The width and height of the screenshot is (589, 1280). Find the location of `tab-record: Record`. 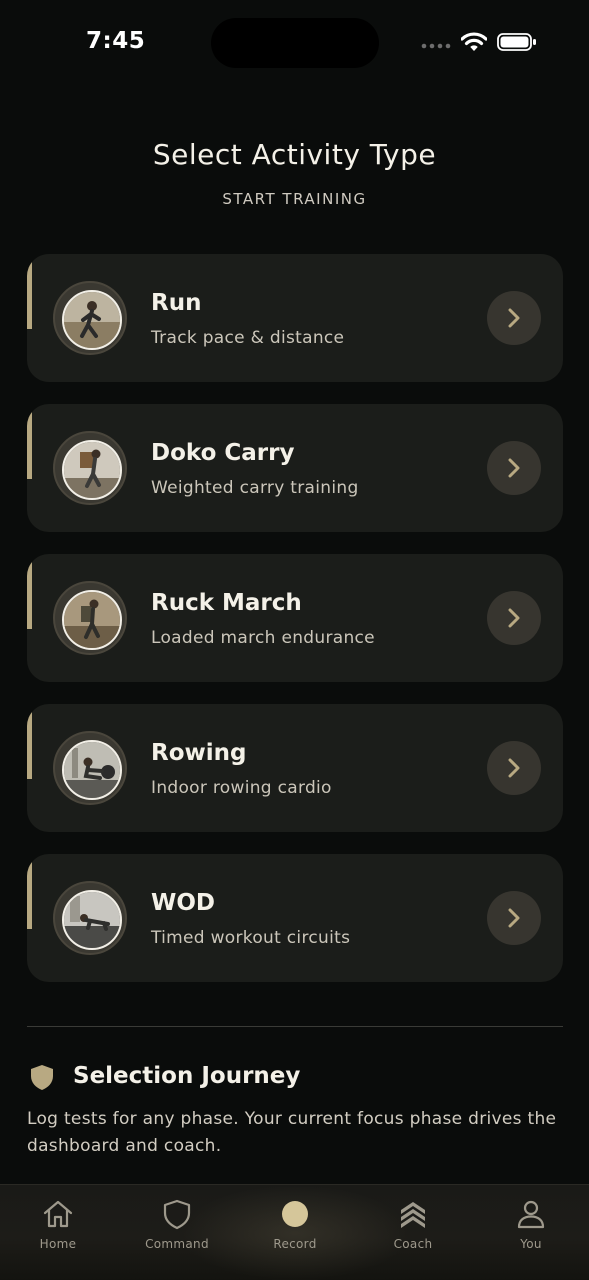

tab-record: Record is located at coordinates (295, 1224).